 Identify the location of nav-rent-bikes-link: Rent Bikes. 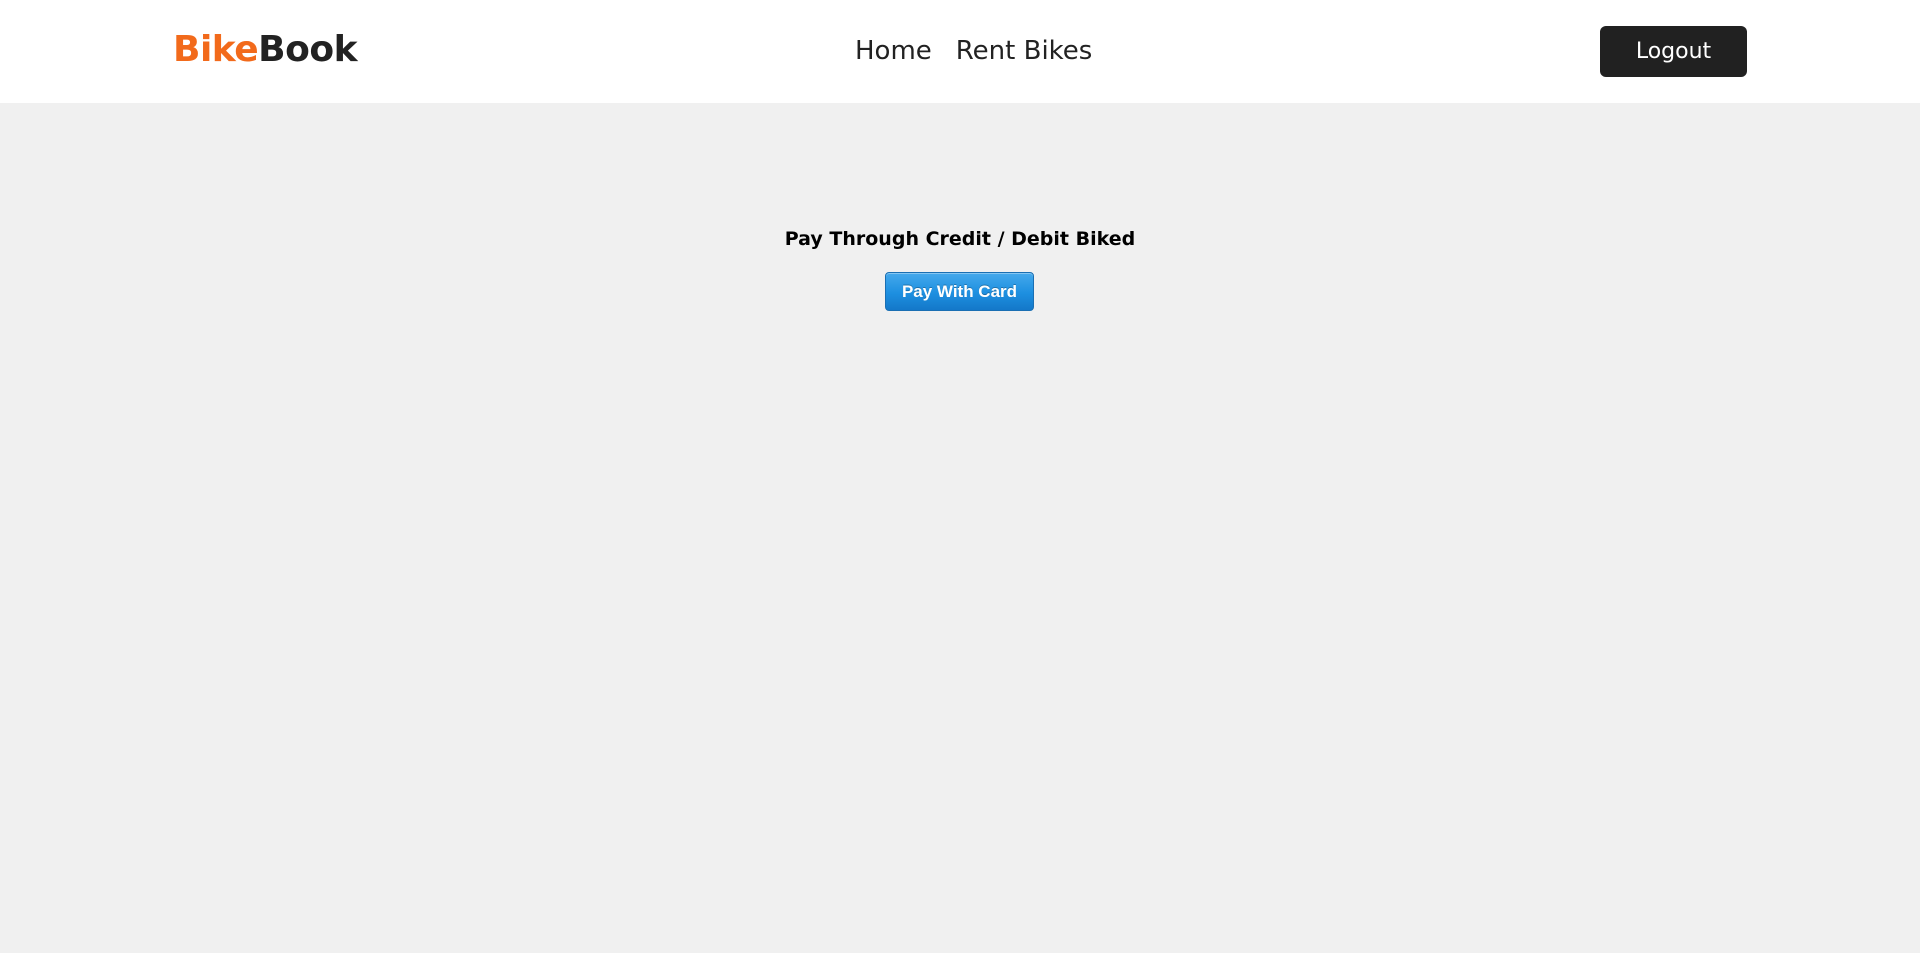
(1024, 51).